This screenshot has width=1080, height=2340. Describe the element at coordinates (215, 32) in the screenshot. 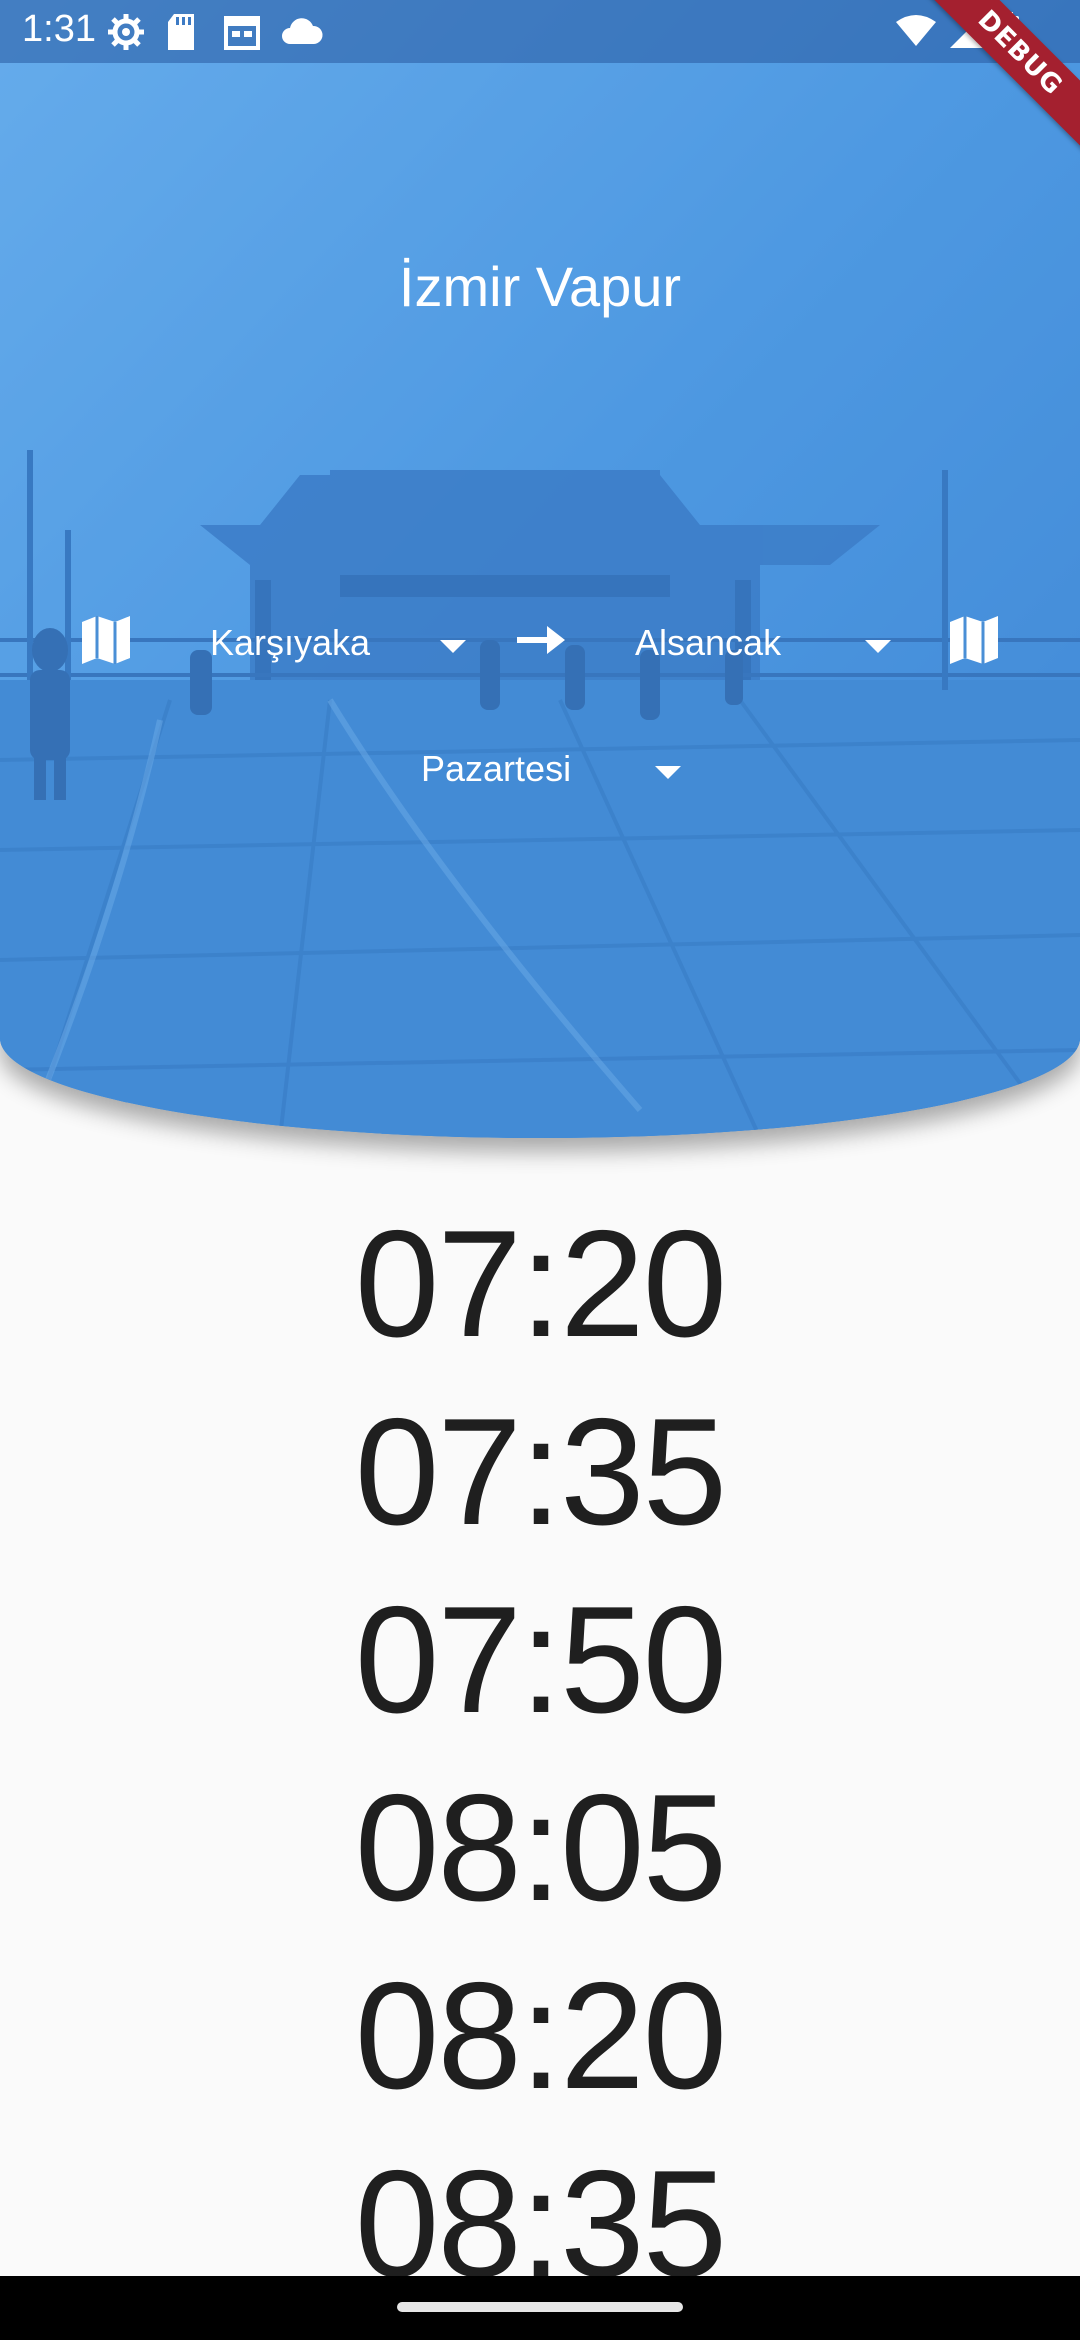

I see `status-icons-left` at that location.